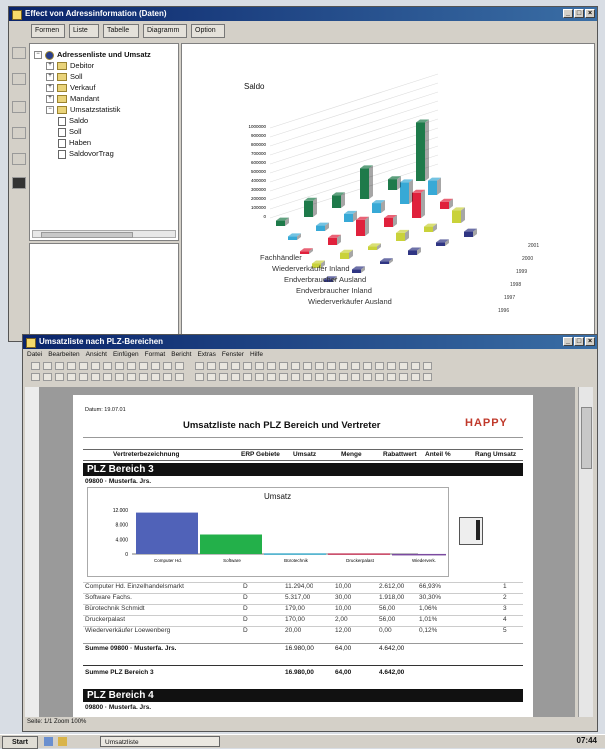 This screenshot has width=605, height=749. Describe the element at coordinates (86, 154) in the screenshot. I see `tree-item: SaldovorTrag` at that location.